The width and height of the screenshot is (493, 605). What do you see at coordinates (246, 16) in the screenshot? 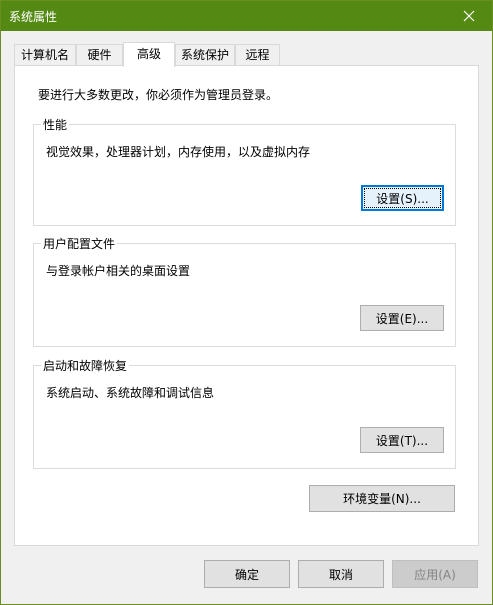
I see `title-bar: 系统属性` at bounding box center [246, 16].